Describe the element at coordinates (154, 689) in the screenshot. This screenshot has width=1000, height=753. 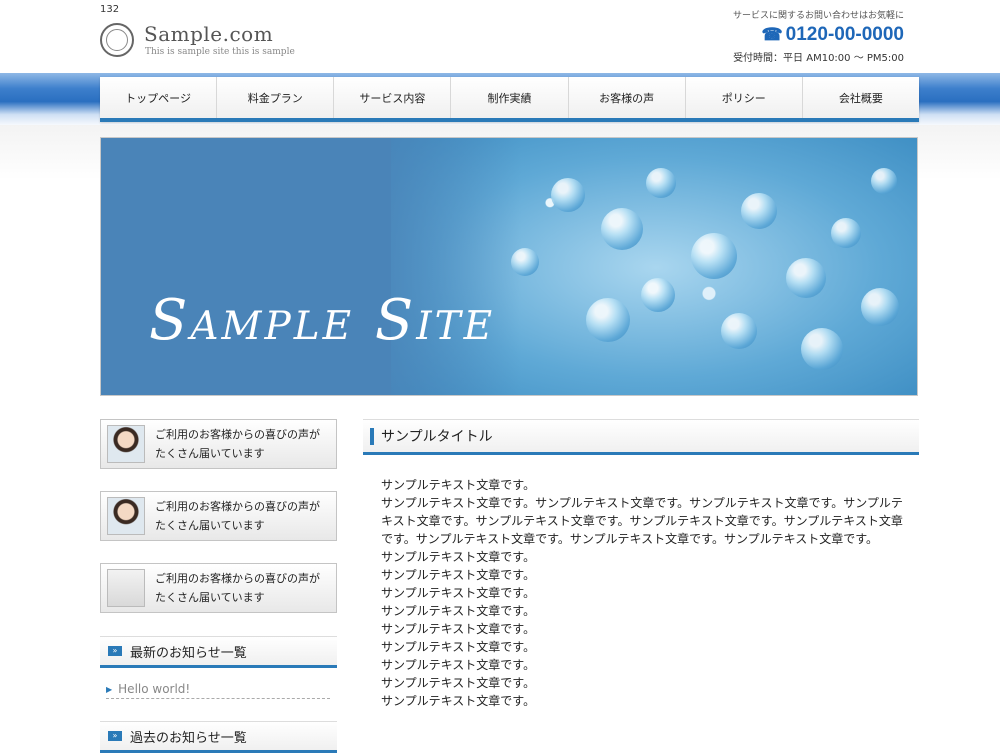
I see `news-item-label: Hello world!` at that location.